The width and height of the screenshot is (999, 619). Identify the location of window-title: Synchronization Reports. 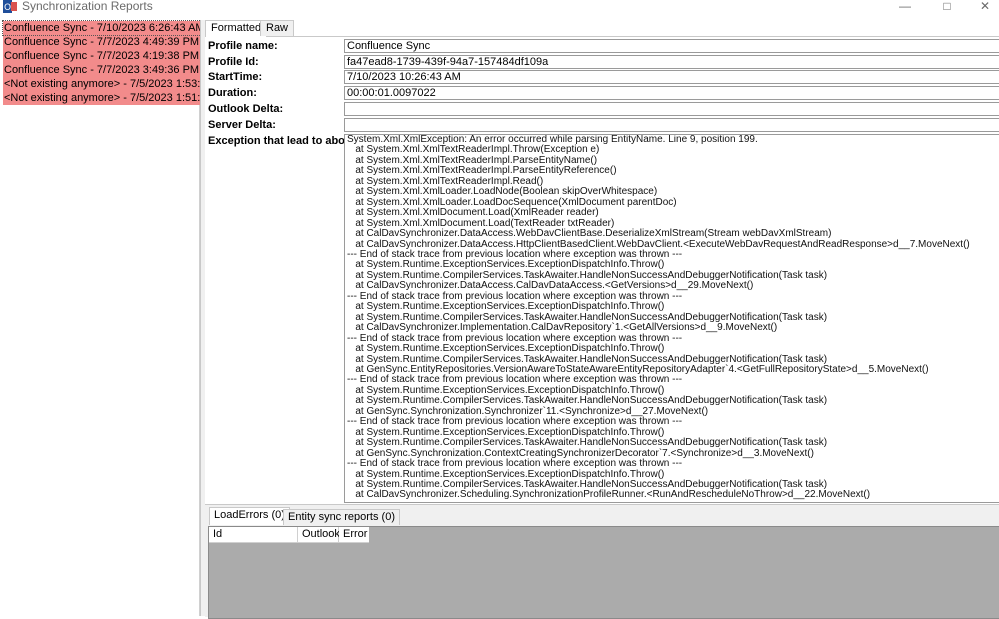
(87, 6).